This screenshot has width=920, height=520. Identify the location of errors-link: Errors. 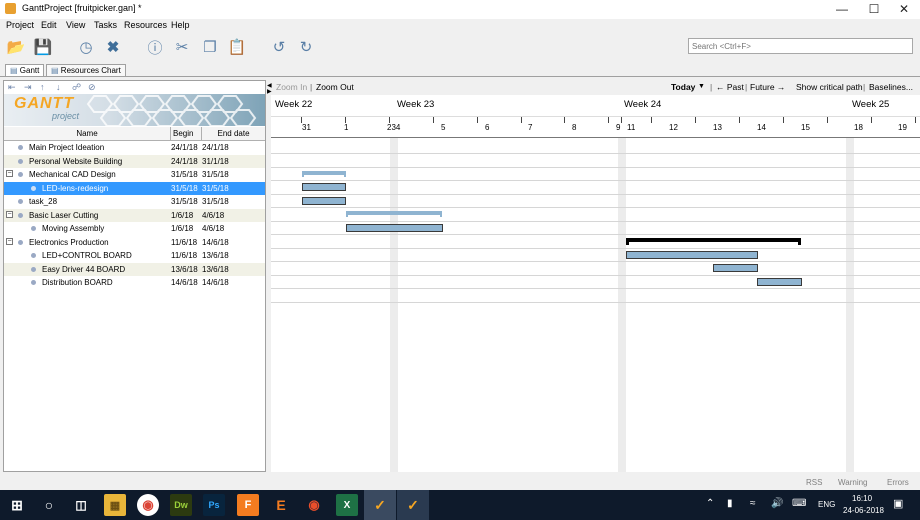
(898, 482).